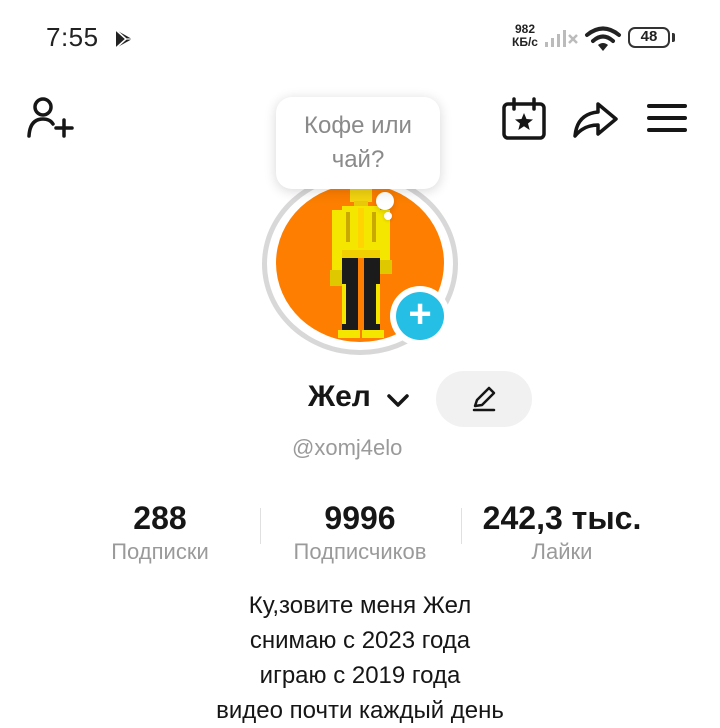  What do you see at coordinates (667, 118) in the screenshot?
I see `menu-icon` at bounding box center [667, 118].